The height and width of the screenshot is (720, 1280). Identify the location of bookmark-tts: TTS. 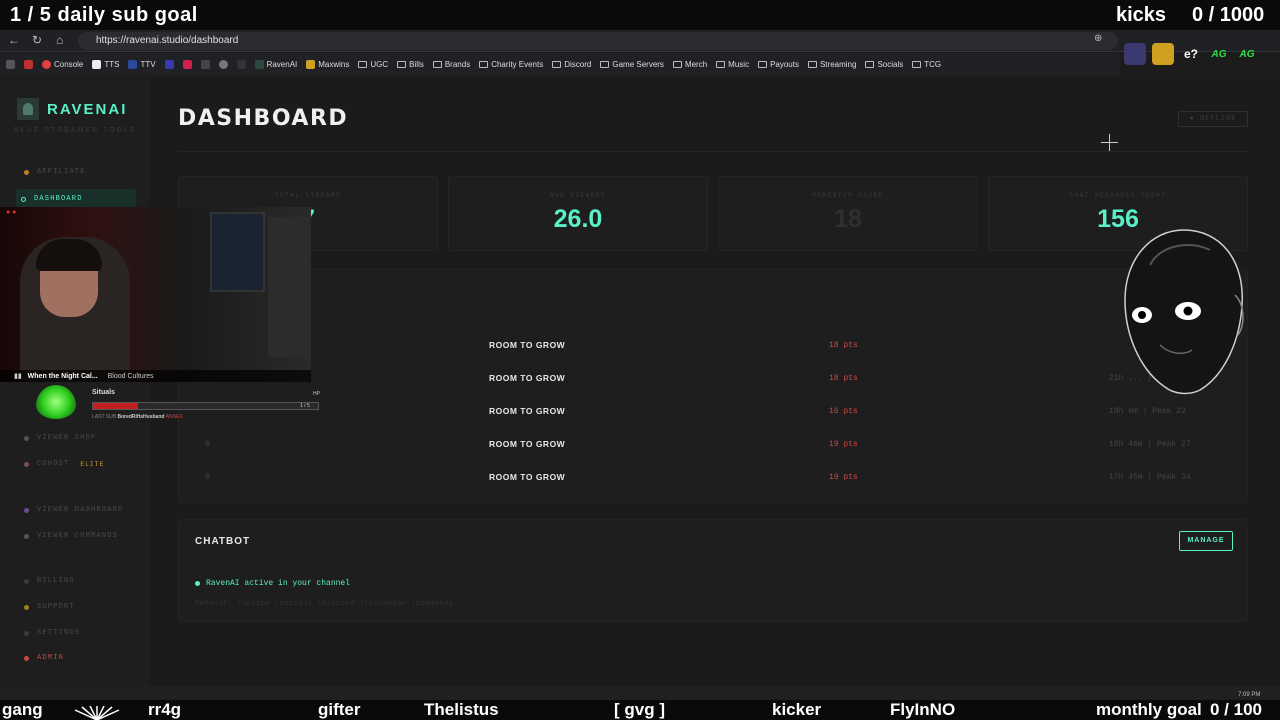
(105, 64).